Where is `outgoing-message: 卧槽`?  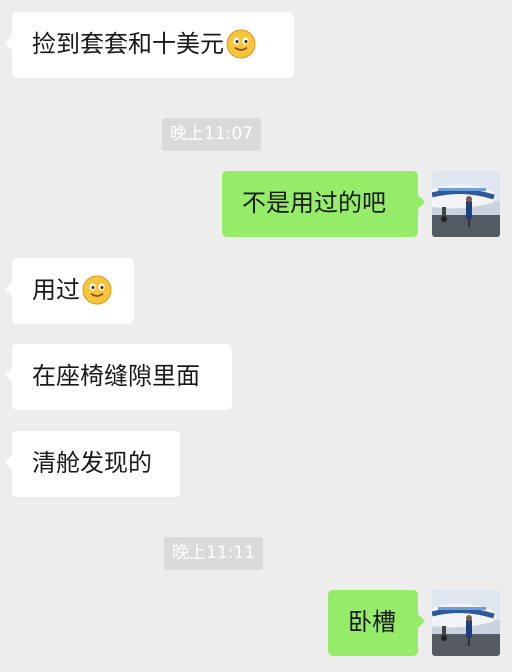
outgoing-message: 卧槽 is located at coordinates (376, 623).